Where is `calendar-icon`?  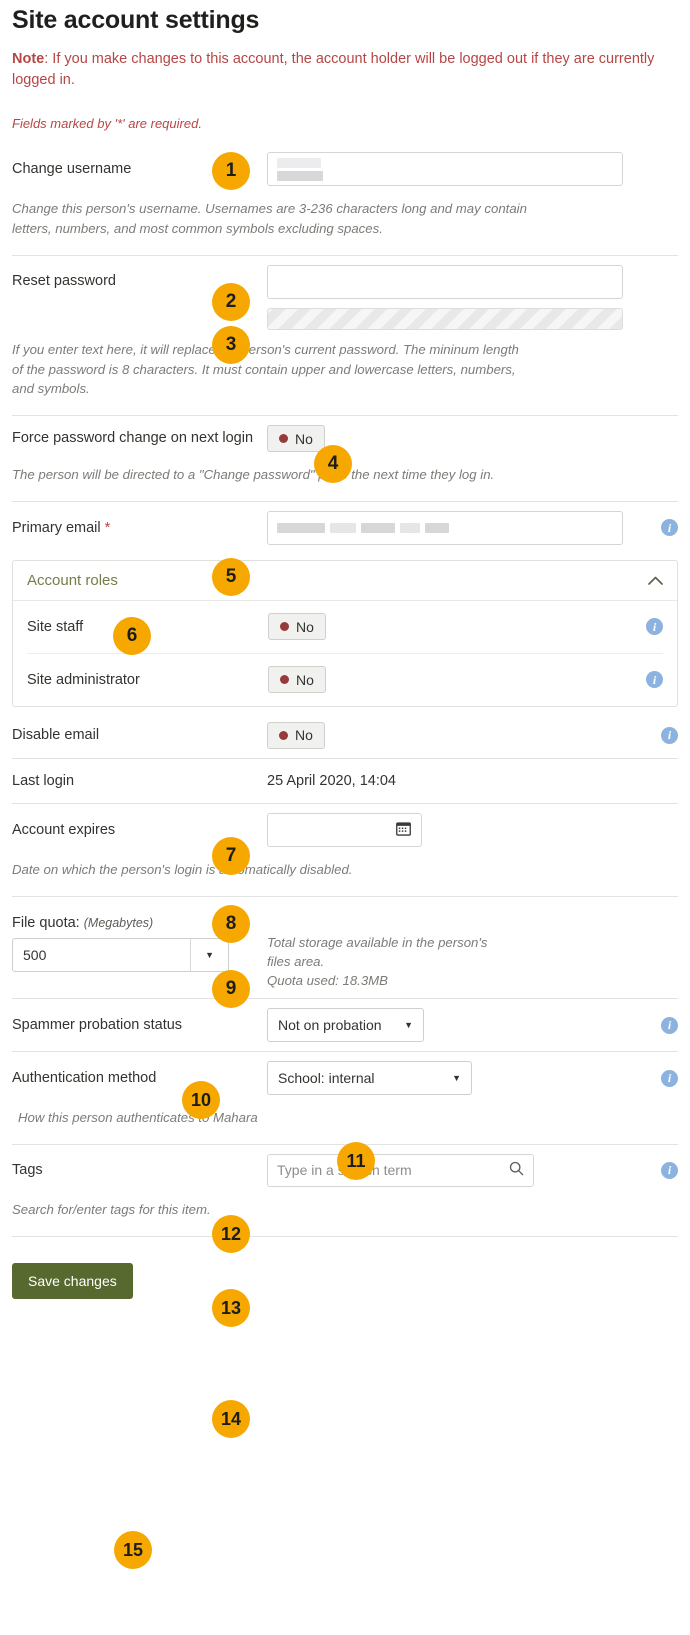 calendar-icon is located at coordinates (403, 830).